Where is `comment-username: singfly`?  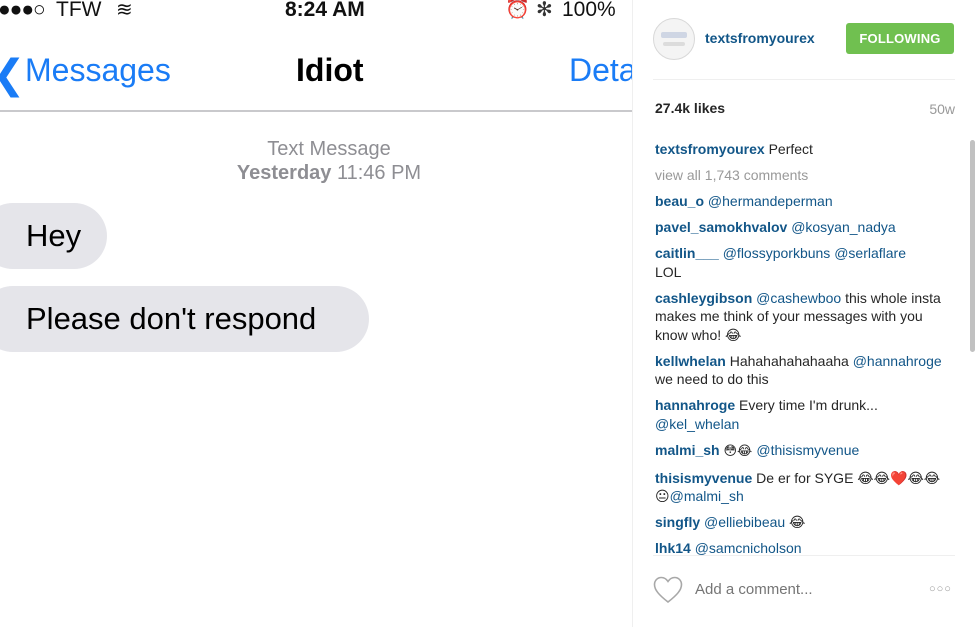 comment-username: singfly is located at coordinates (677, 522).